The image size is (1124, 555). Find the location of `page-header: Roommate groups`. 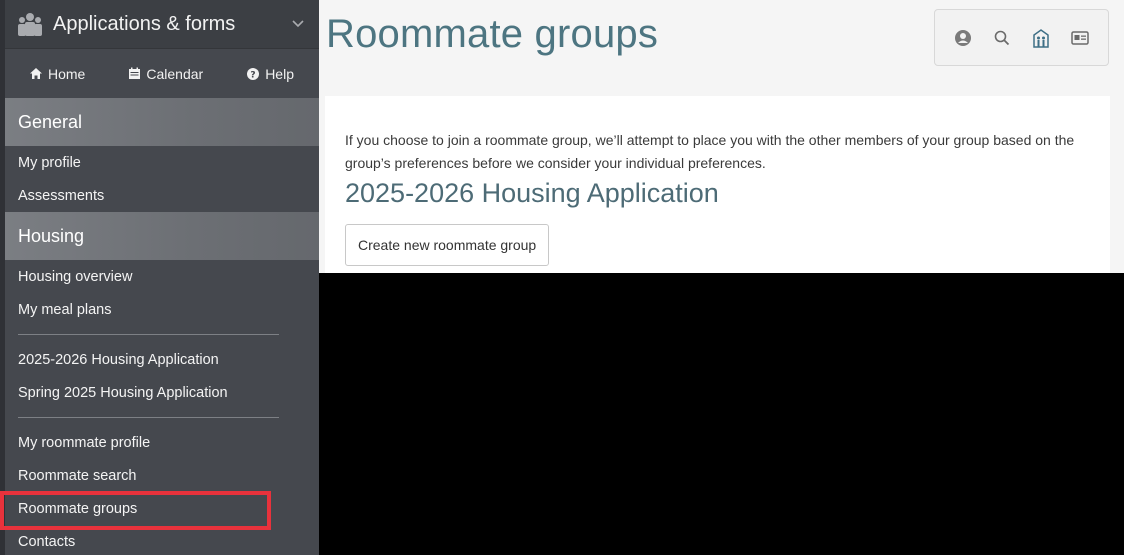

page-header: Roommate groups is located at coordinates (721, 48).